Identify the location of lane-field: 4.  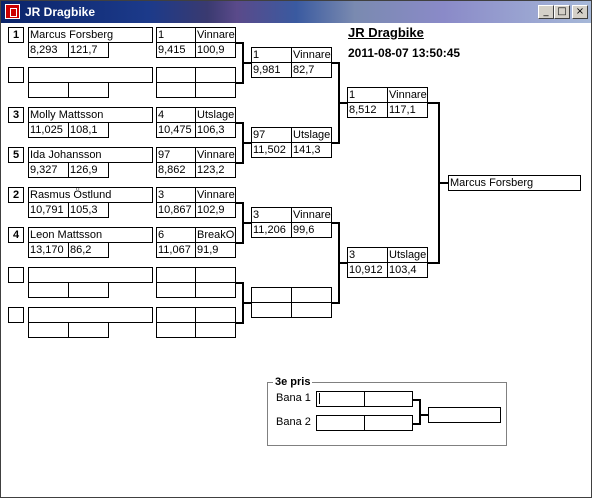
(176, 115).